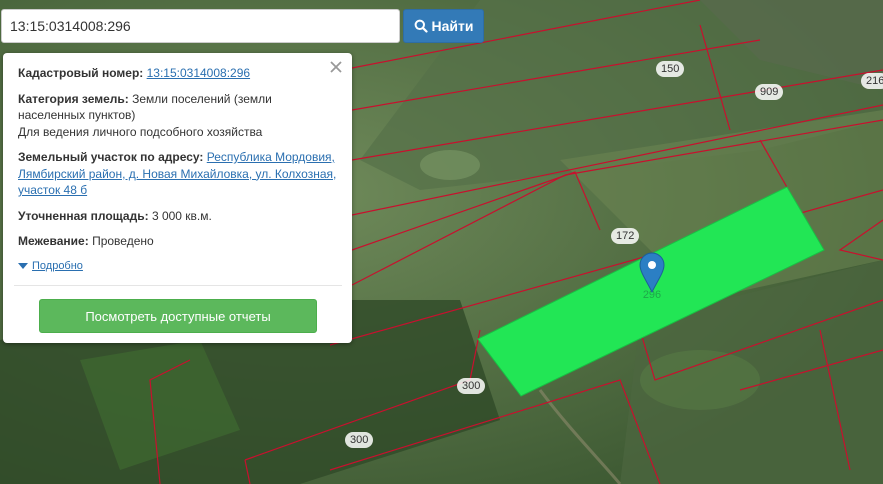 This screenshot has width=883, height=484. I want to click on land-usage-value: Для ведения личного подсобного хозяйства, so click(140, 131).